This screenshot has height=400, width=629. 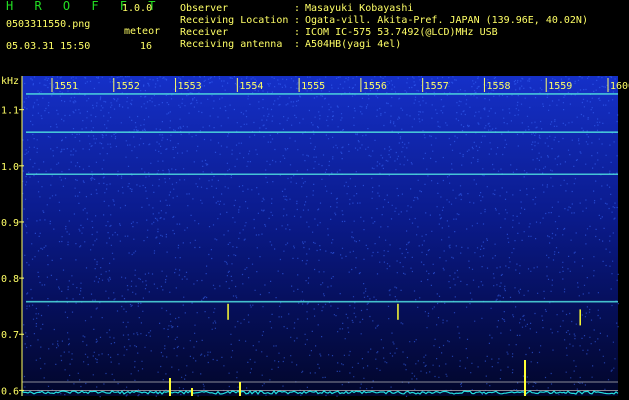 What do you see at coordinates (234, 20) in the screenshot?
I see `info-label-location: Receiving Location` at bounding box center [234, 20].